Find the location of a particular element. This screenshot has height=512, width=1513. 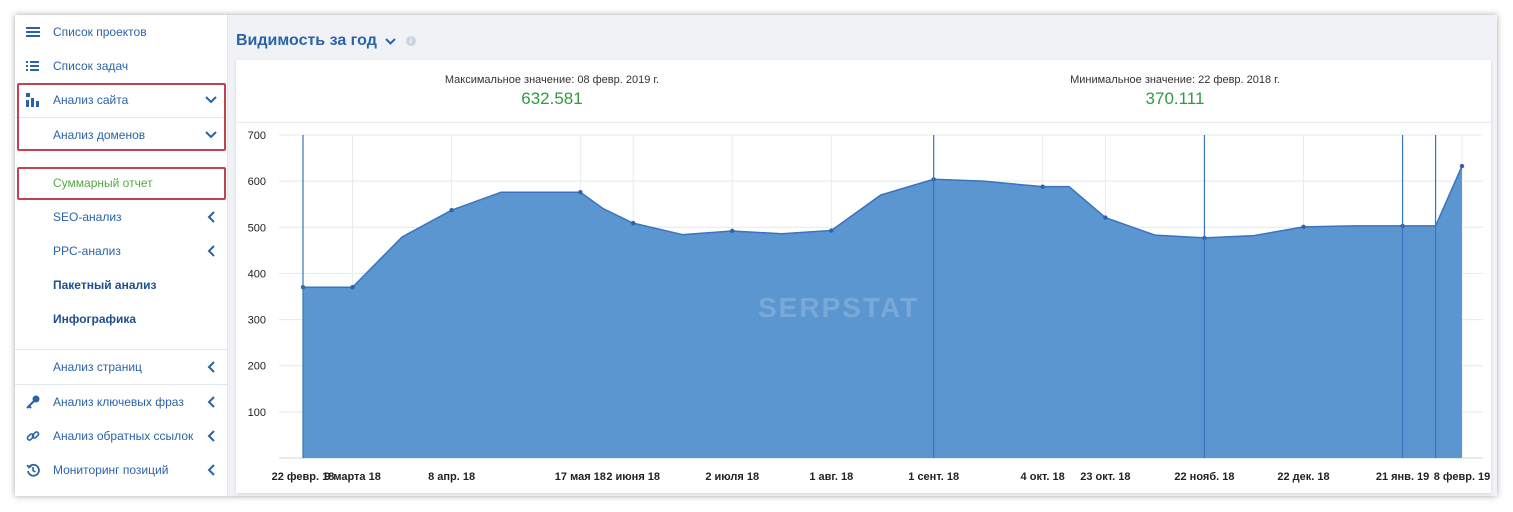

sidebar-item-label: Список проектов is located at coordinates (100, 32).